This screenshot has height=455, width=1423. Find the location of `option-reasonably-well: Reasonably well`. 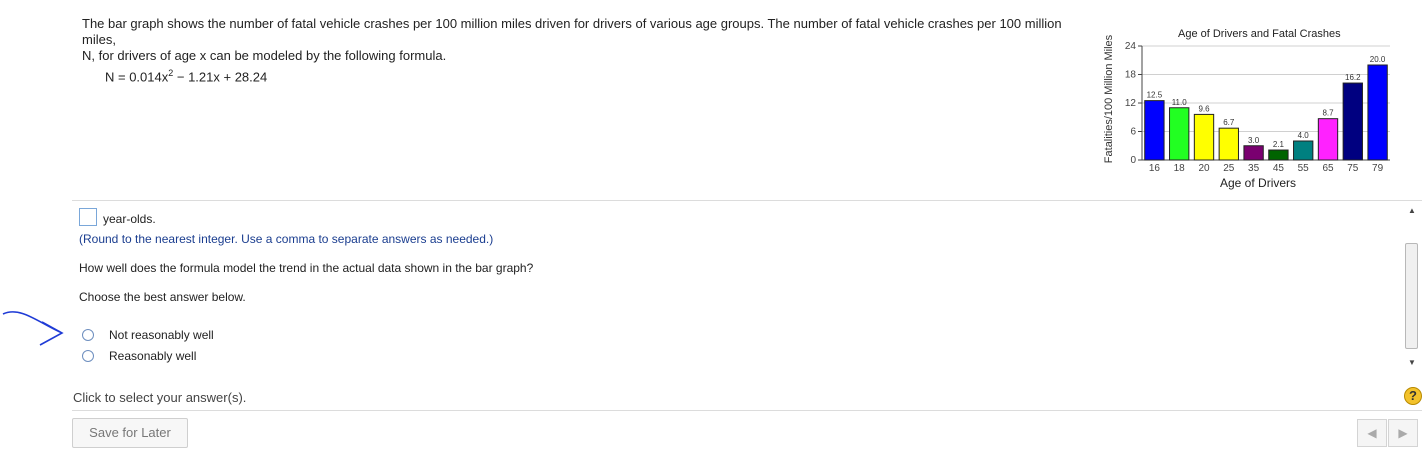

option-reasonably-well: Reasonably well is located at coordinates (182, 356).